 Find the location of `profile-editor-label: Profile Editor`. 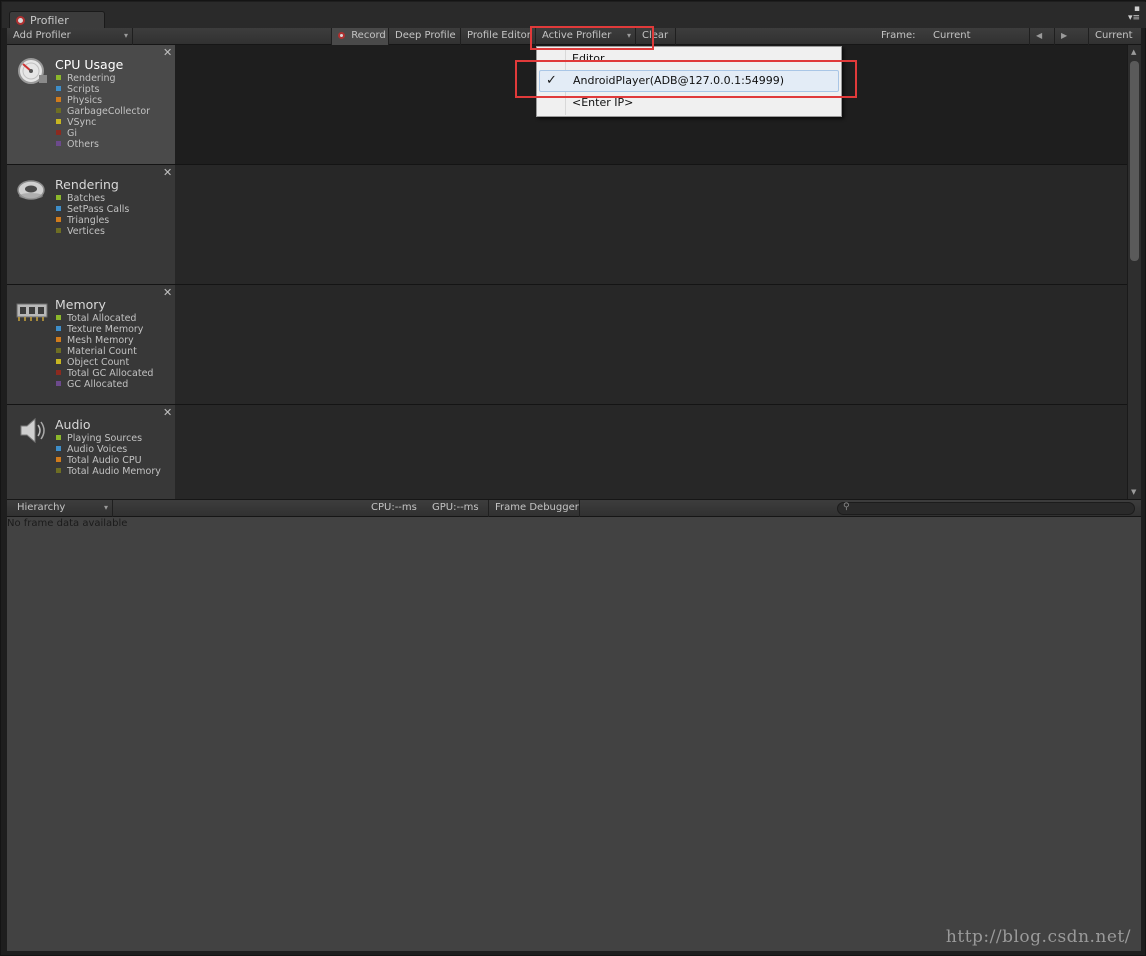

profile-editor-label: Profile Editor is located at coordinates (499, 35).